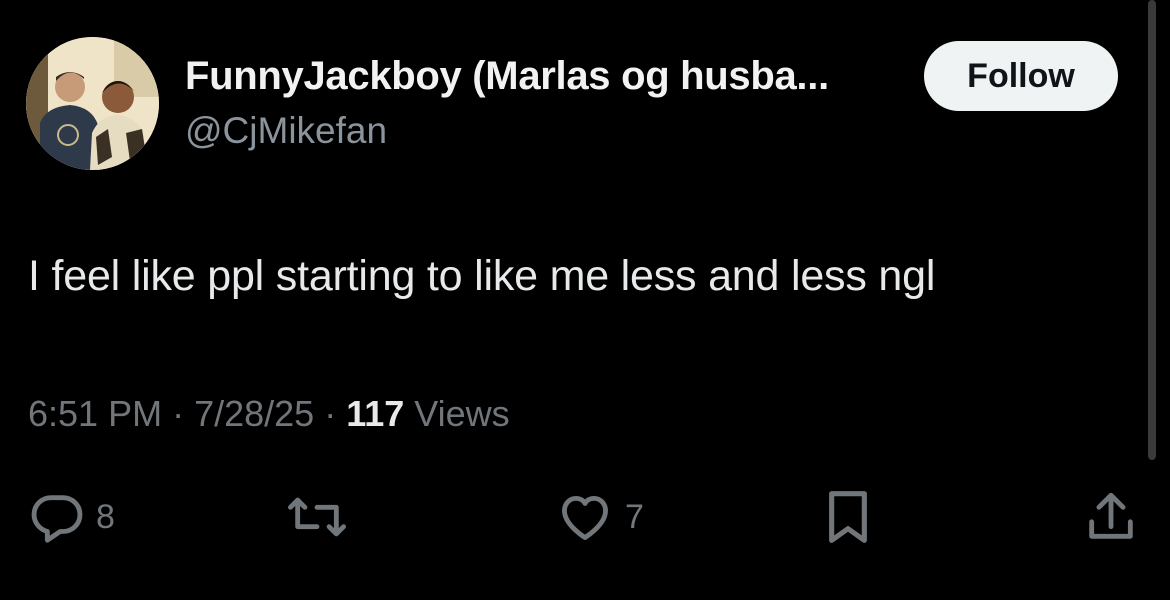 Image resolution: width=1170 pixels, height=600 pixels. I want to click on share-icon, so click(1111, 515).